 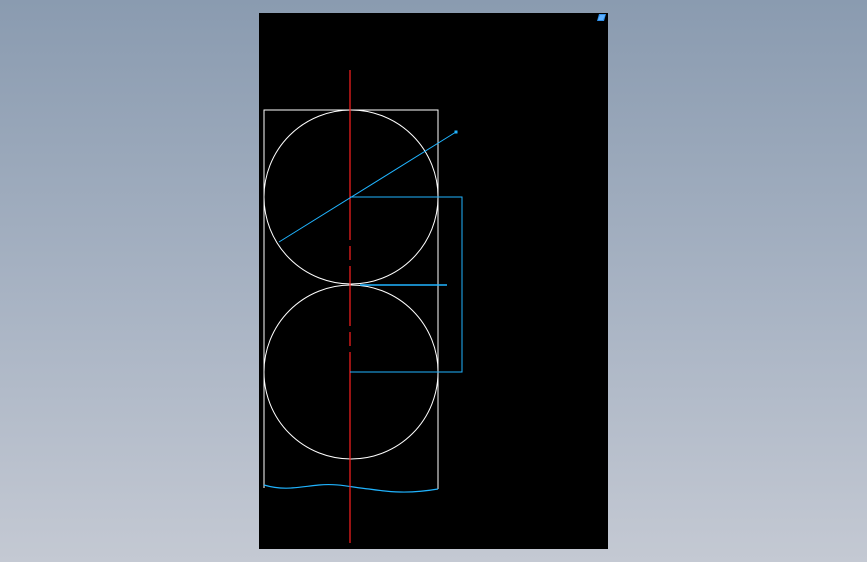 I want to click on leader-endpoint, so click(x=456, y=132).